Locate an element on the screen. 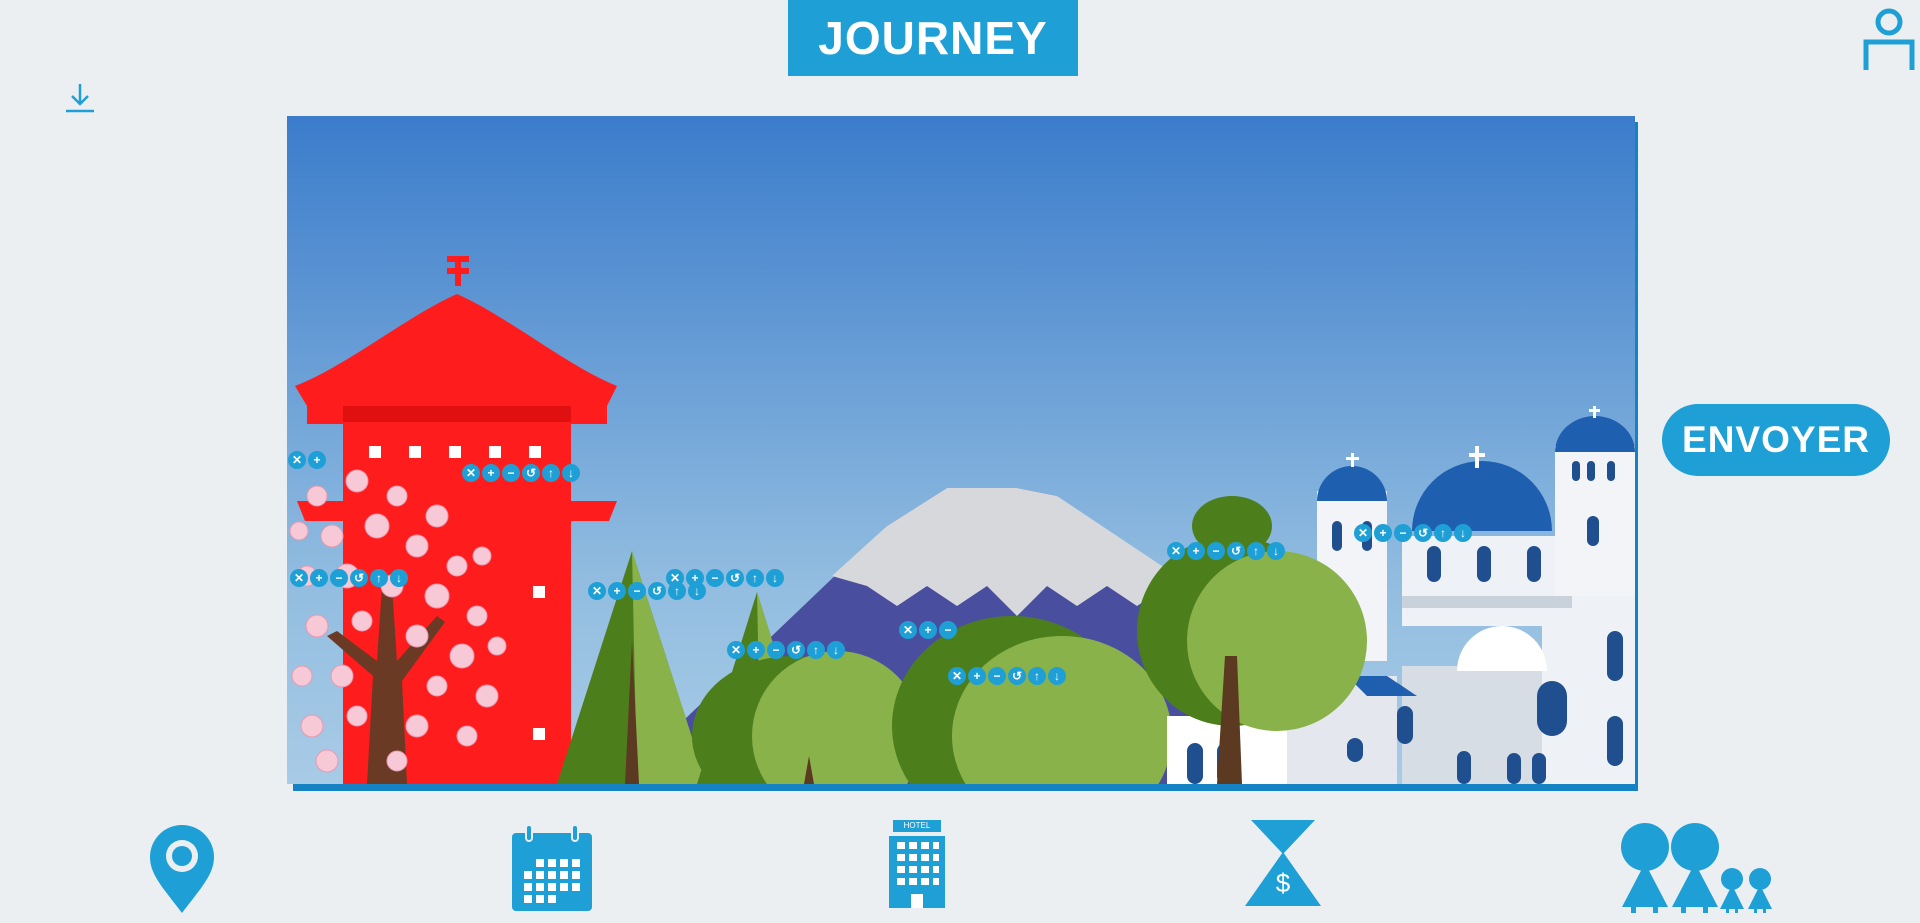 This screenshot has width=1920, height=923. element-toolbar: ✕ + − is located at coordinates (928, 630).